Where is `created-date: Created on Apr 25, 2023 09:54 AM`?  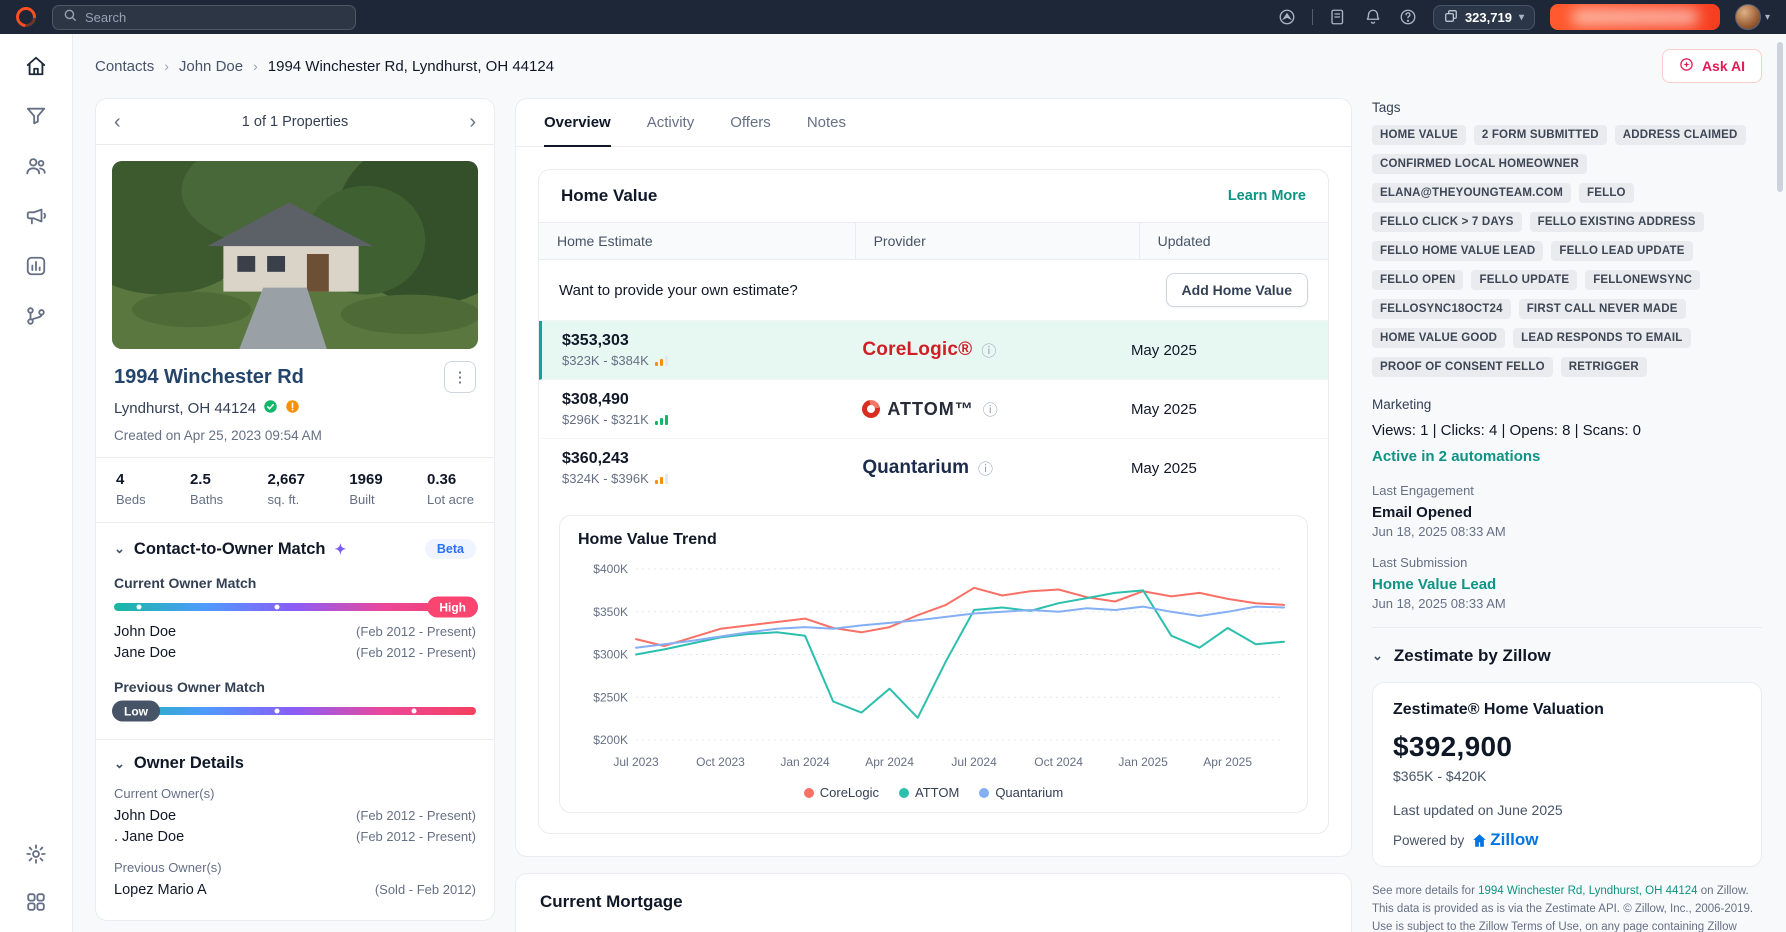 created-date: Created on Apr 25, 2023 09:54 AM is located at coordinates (295, 438).